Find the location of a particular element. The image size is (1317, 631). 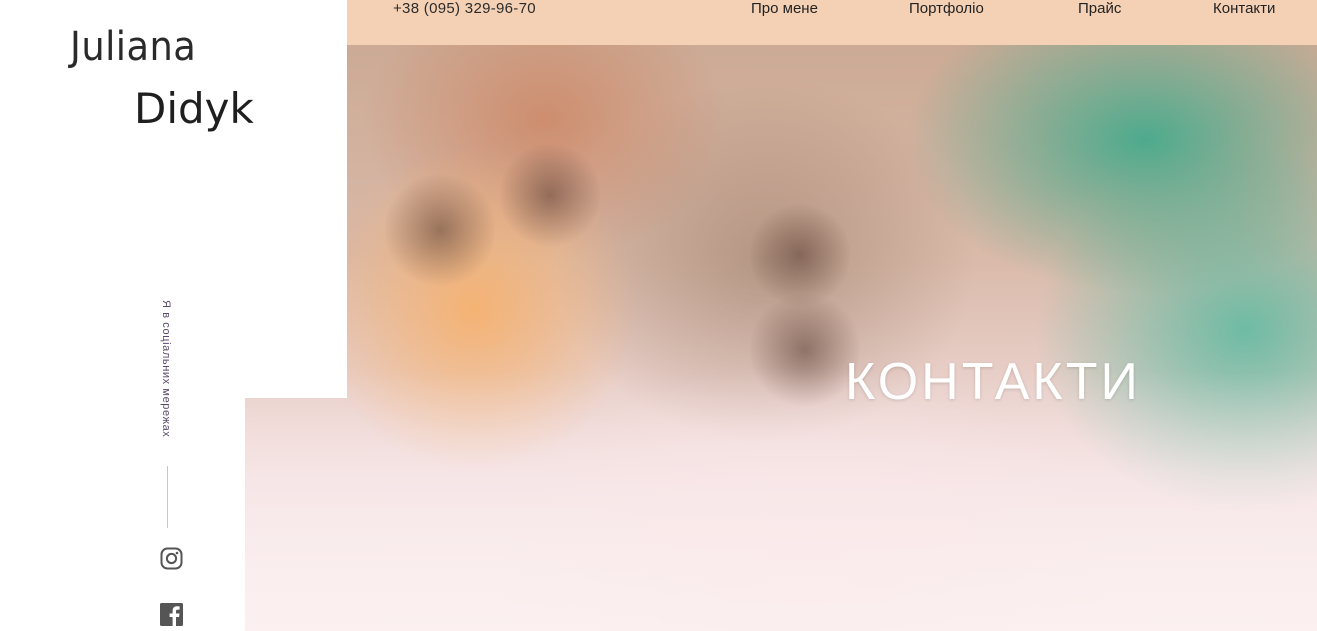

facebook-icon is located at coordinates (171, 617).